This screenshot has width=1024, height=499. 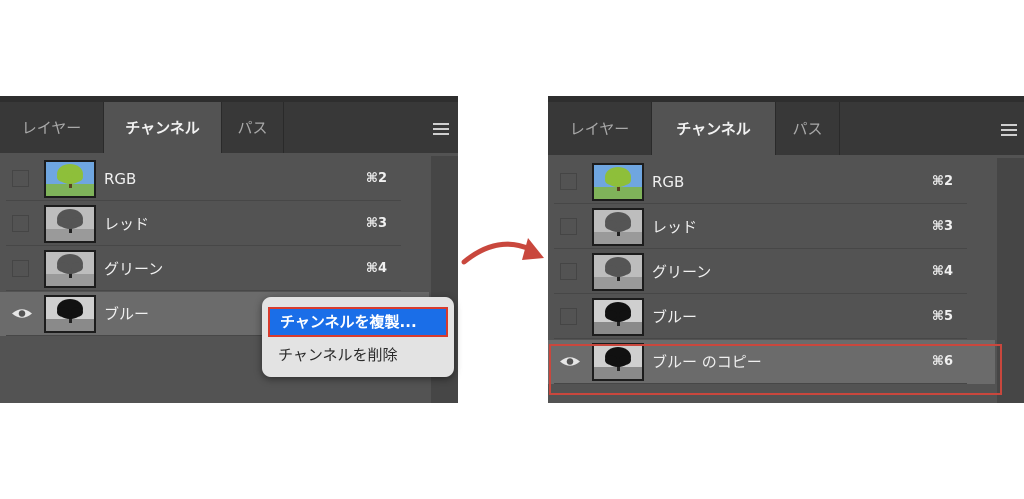 I want to click on eye-icon, so click(x=22, y=313).